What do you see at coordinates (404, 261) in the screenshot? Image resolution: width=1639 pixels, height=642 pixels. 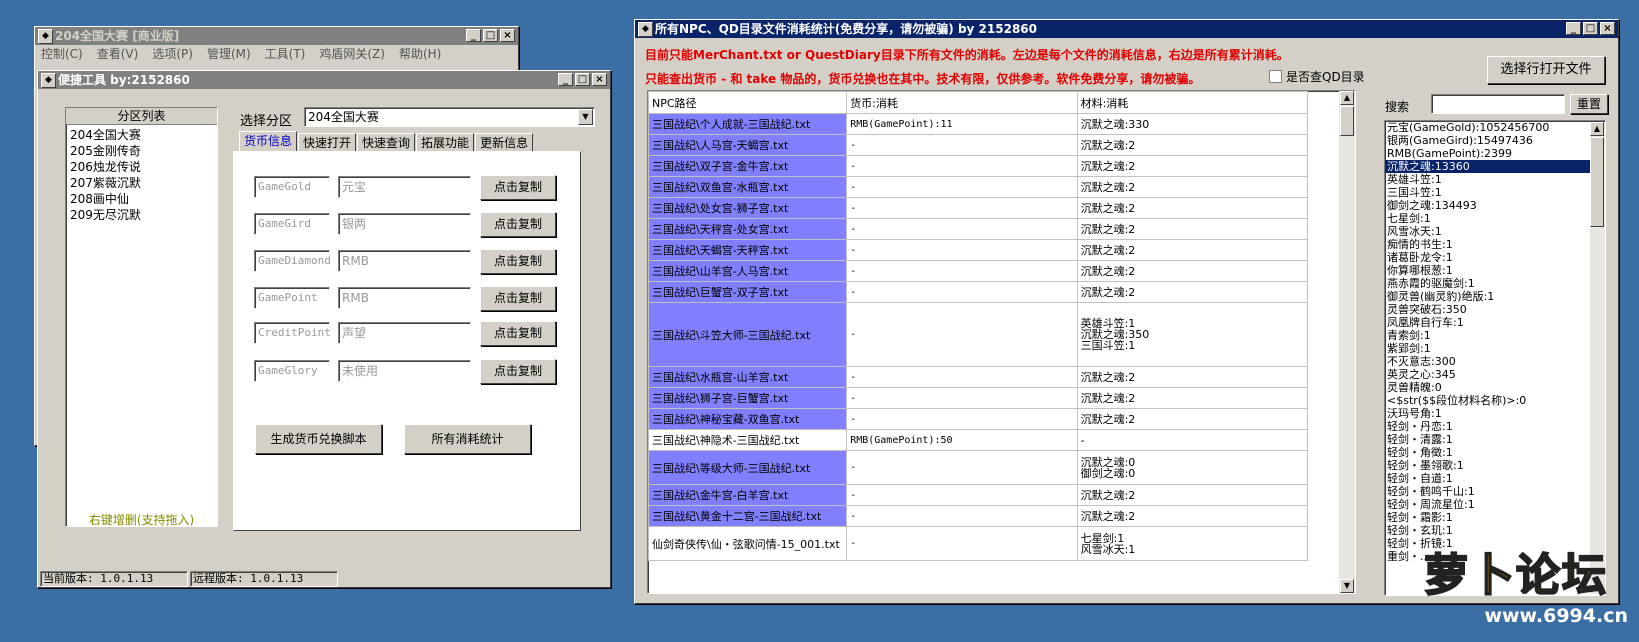 I see `currency-name-field: RMB` at bounding box center [404, 261].